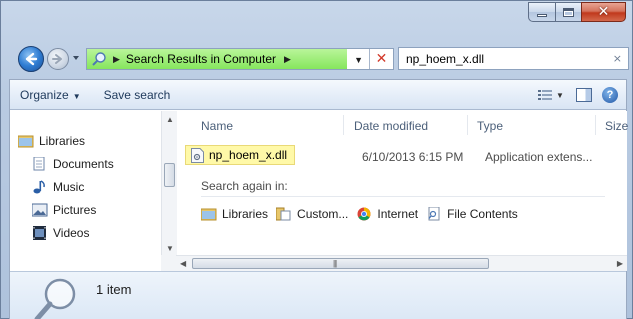 This screenshot has width=633, height=319. Describe the element at coordinates (403, 196) in the screenshot. I see `divider` at that location.